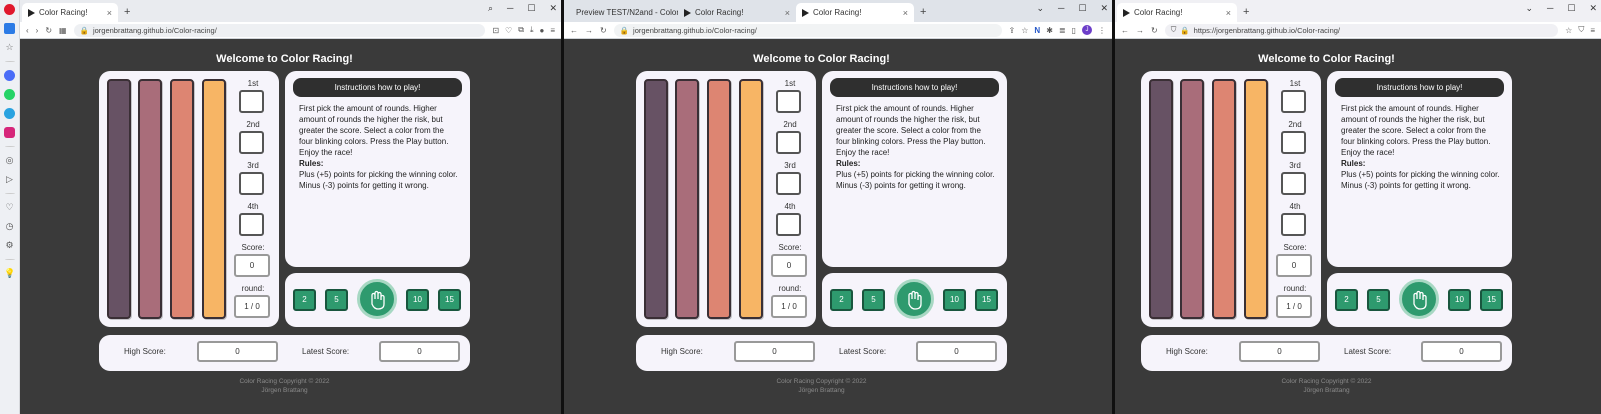 This screenshot has height=414, width=1601. I want to click on telegram-icon, so click(9, 113).